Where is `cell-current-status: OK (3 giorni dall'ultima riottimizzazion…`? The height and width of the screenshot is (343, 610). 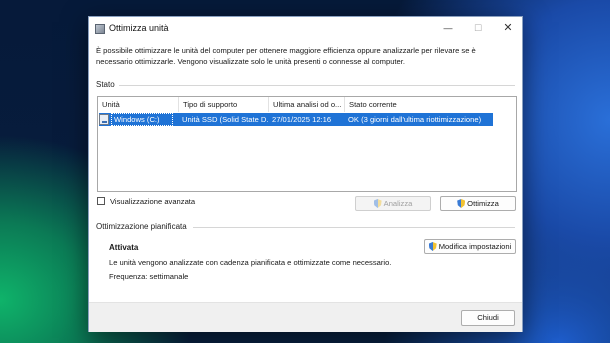 cell-current-status: OK (3 giorni dall'ultima riottimizzazion… is located at coordinates (415, 119).